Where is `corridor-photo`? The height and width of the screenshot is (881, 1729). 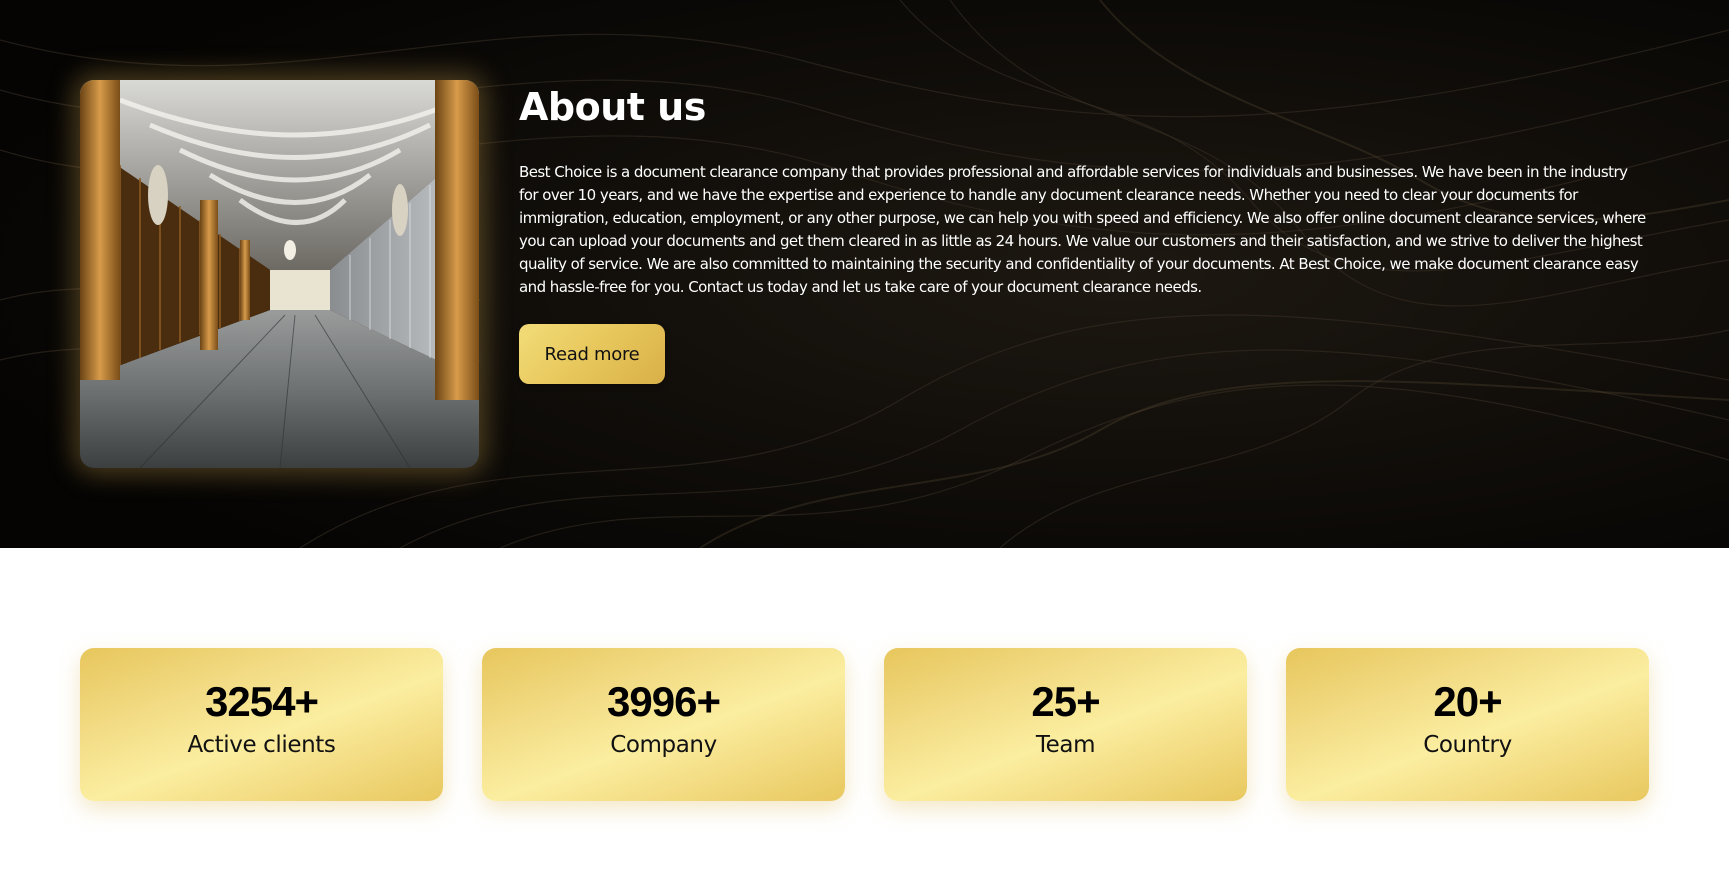 corridor-photo is located at coordinates (279, 274).